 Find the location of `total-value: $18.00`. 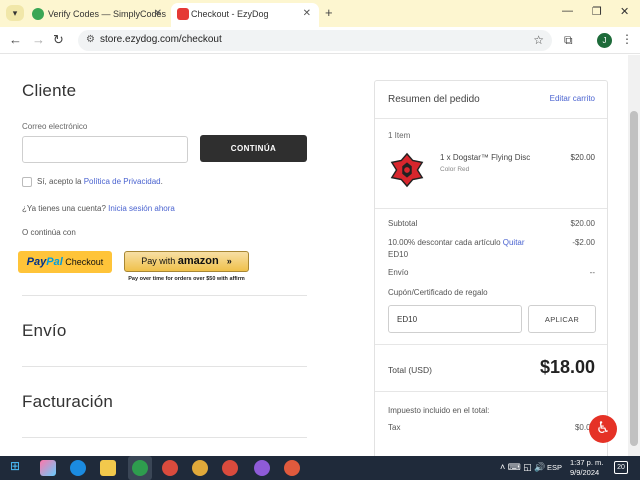

total-value: $18.00 is located at coordinates (567, 367).